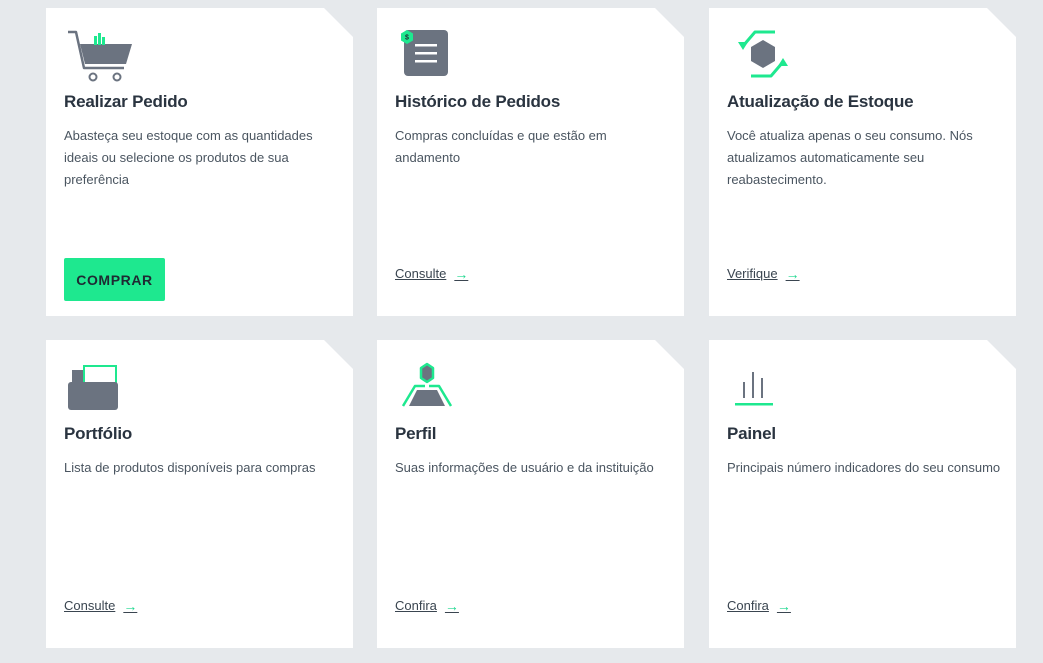  What do you see at coordinates (416, 433) in the screenshot?
I see `card-title: Perfil` at bounding box center [416, 433].